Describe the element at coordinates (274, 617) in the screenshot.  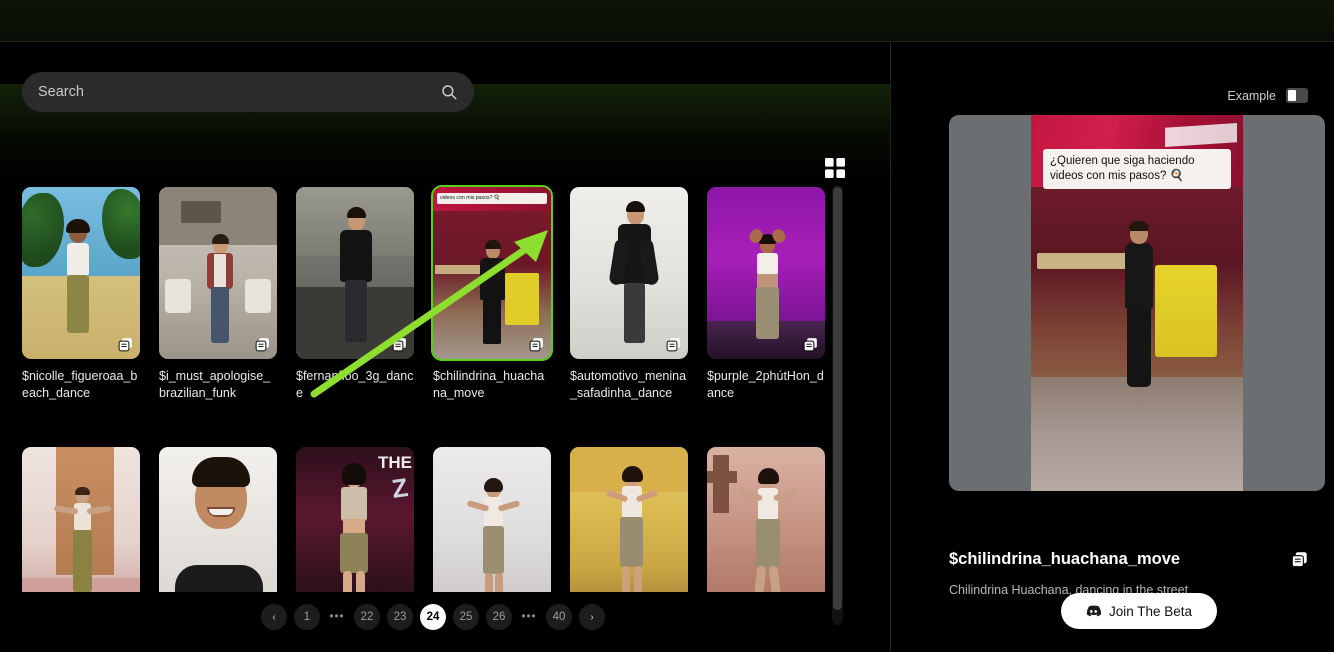
I see `pagination-prev: ‹` at that location.